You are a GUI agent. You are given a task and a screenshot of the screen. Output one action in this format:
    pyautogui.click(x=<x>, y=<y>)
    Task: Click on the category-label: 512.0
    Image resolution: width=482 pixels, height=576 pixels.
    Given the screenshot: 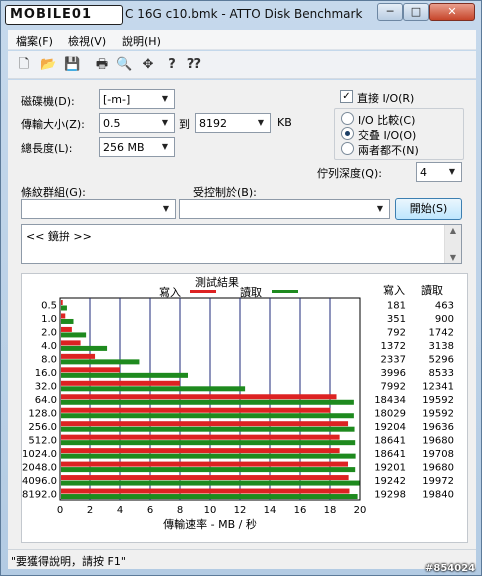 What is the action you would take?
    pyautogui.click(x=42, y=440)
    